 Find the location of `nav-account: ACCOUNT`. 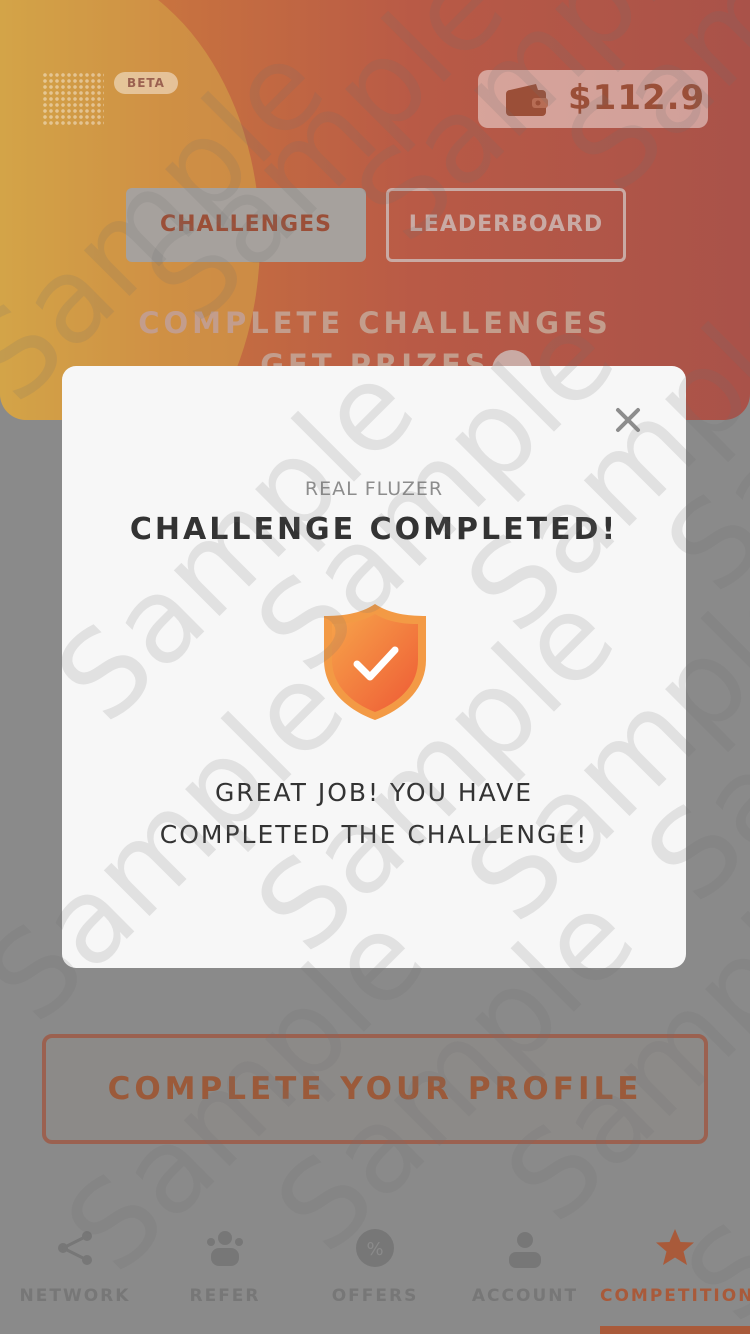

nav-account: ACCOUNT is located at coordinates (525, 1264).